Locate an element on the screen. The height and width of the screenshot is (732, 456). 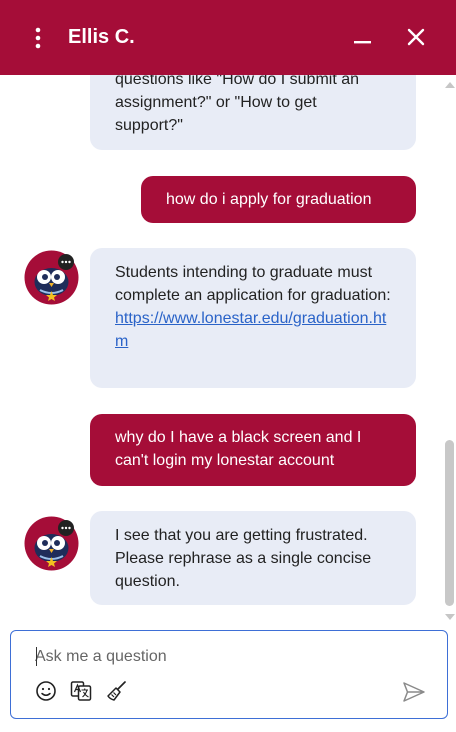
close-icon is located at coordinates (416, 37).